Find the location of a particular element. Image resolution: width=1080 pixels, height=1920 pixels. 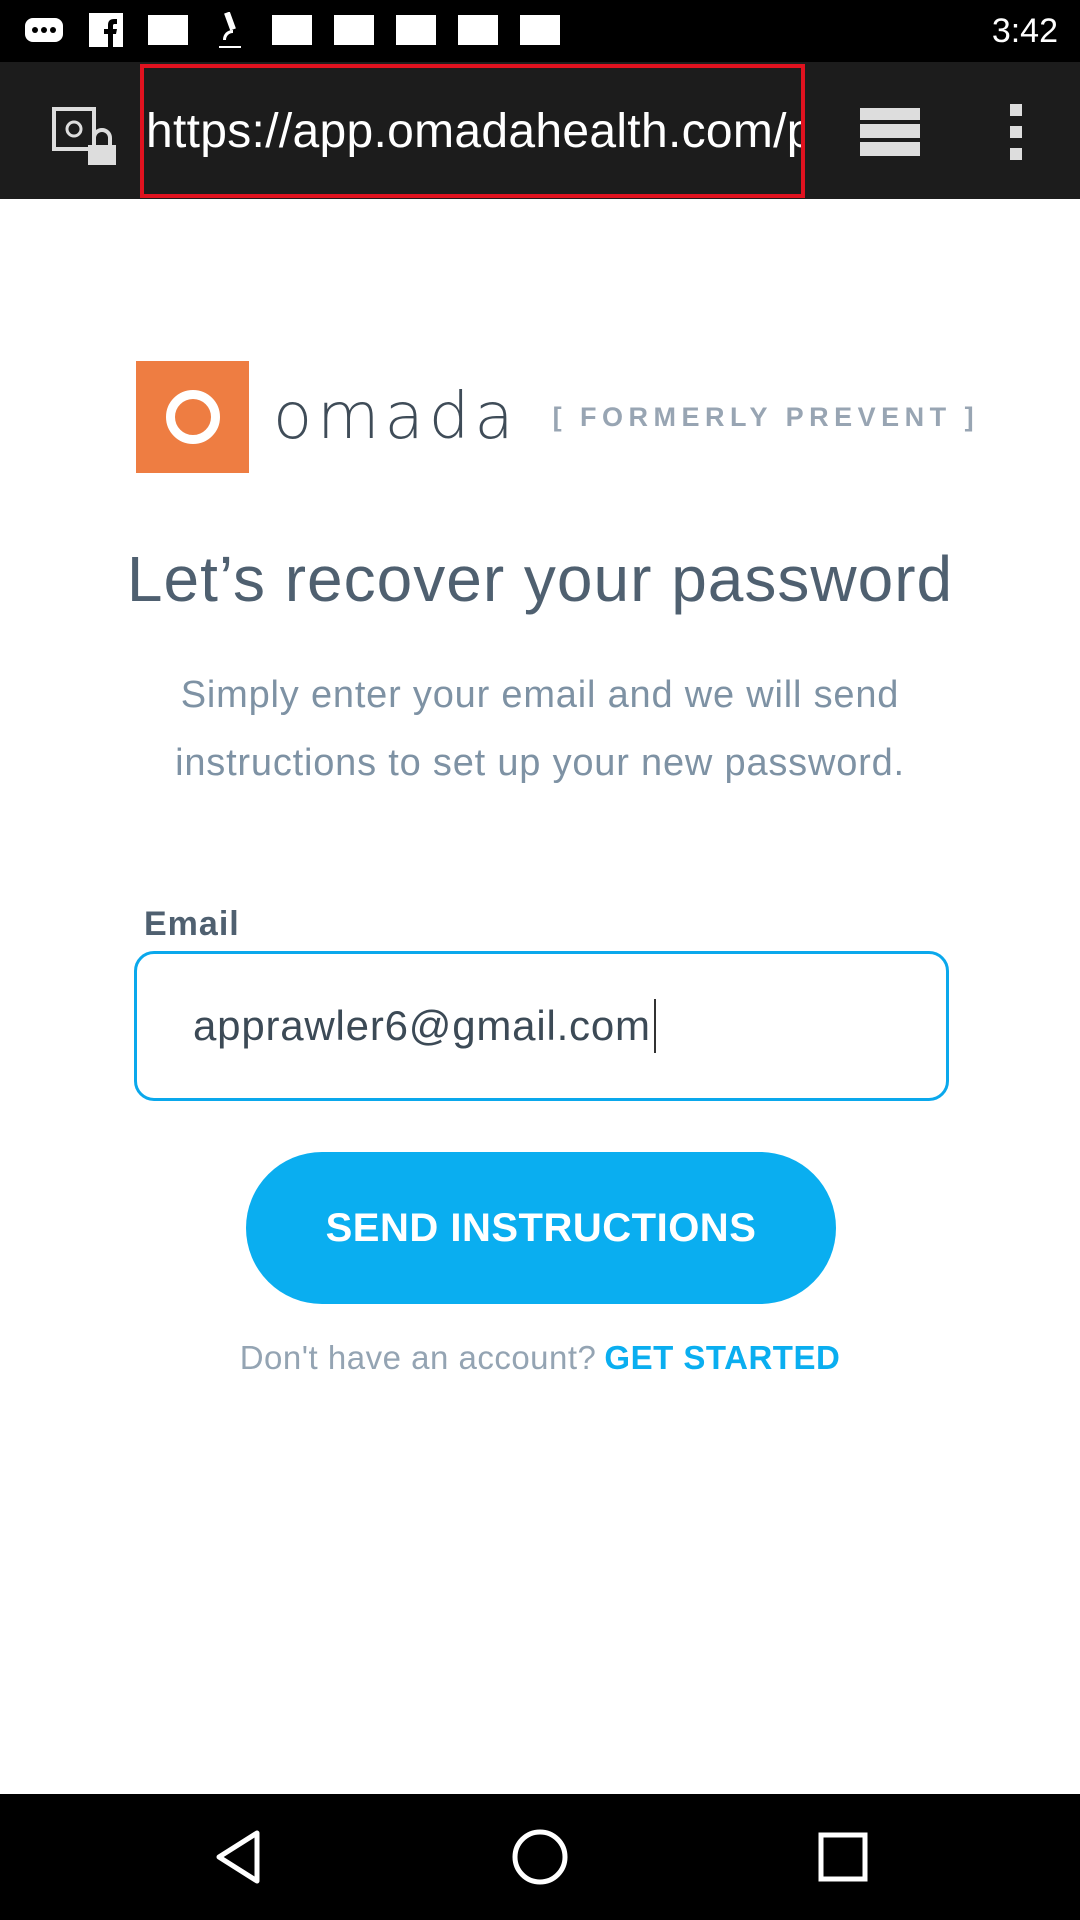

email-label: Email is located at coordinates (192, 924).